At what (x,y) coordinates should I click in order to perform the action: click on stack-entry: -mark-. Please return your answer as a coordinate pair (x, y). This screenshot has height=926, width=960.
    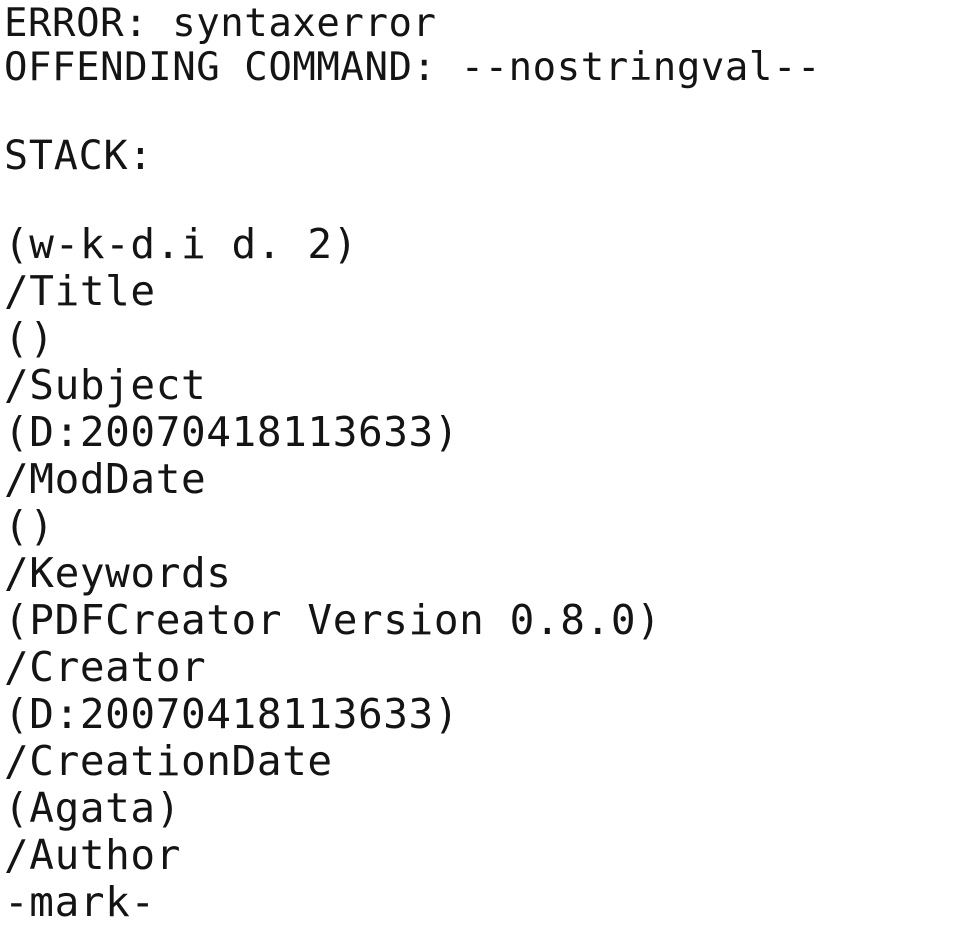
    Looking at the image, I should click on (80, 902).